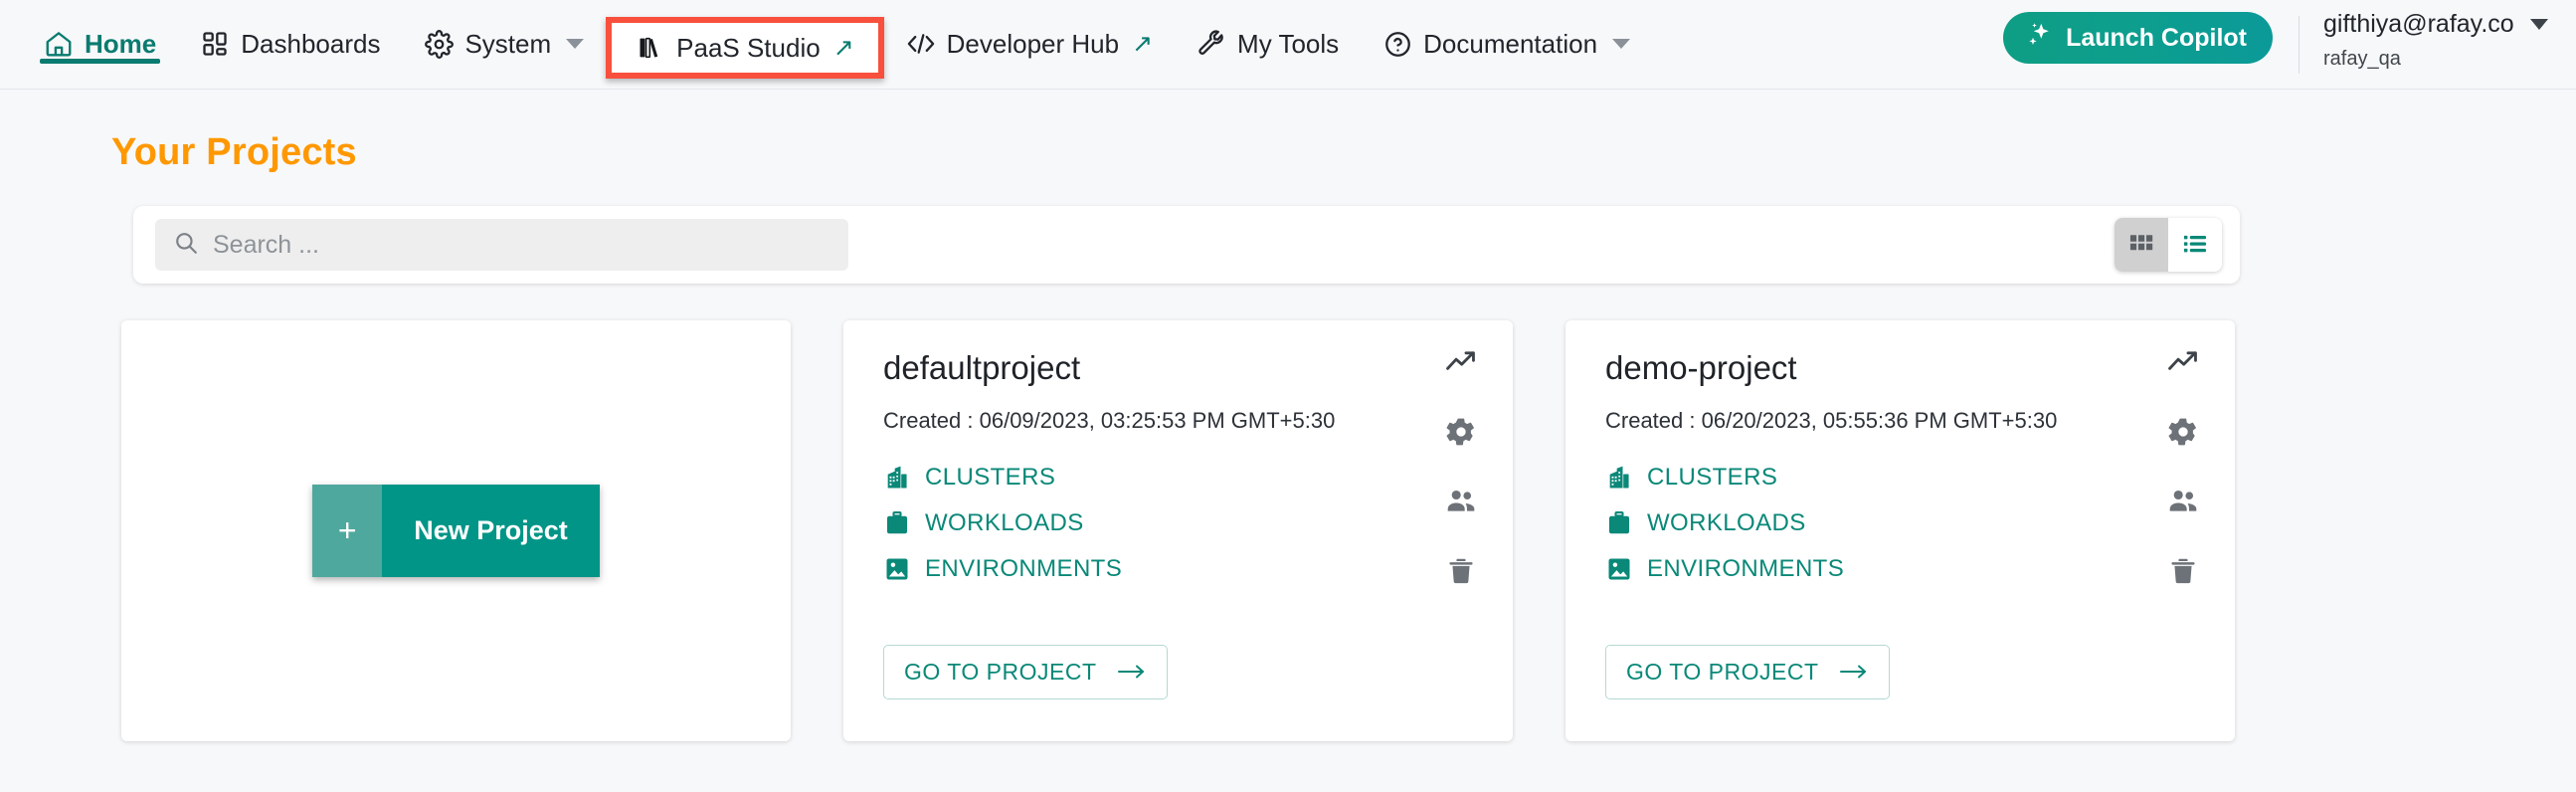 This screenshot has width=2576, height=792. What do you see at coordinates (2299, 45) in the screenshot?
I see `nav-divider` at bounding box center [2299, 45].